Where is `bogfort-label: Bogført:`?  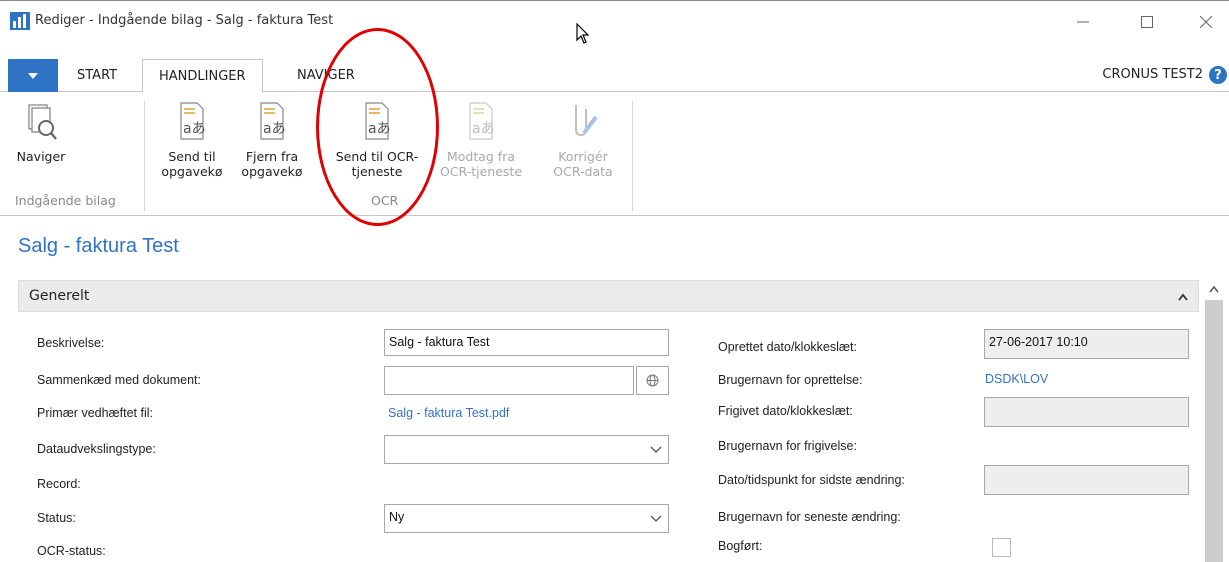 bogfort-label: Bogført: is located at coordinates (740, 546).